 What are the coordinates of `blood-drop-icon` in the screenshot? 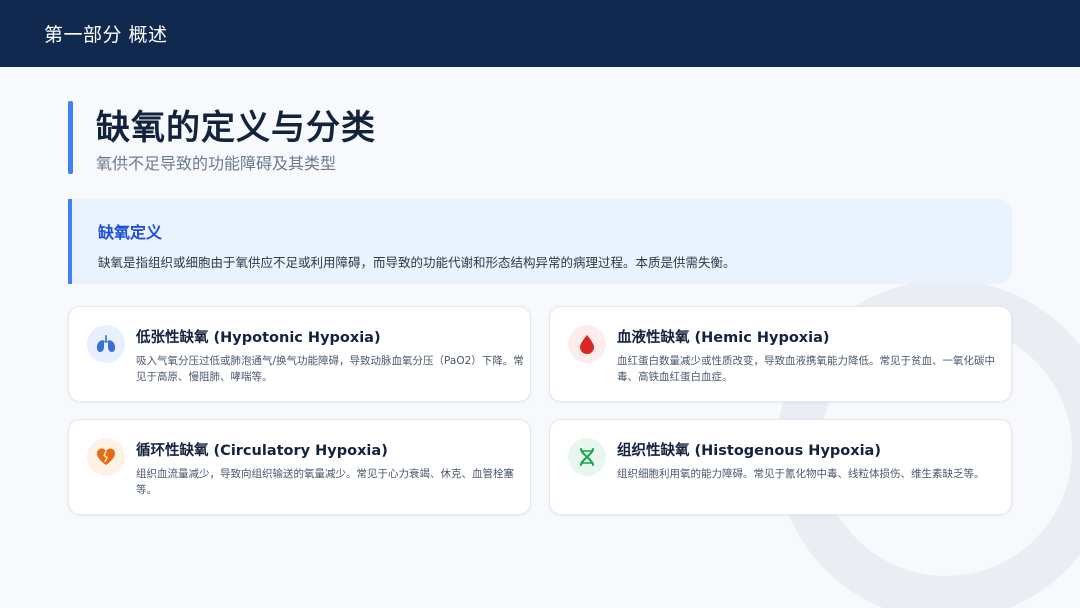 It's located at (587, 344).